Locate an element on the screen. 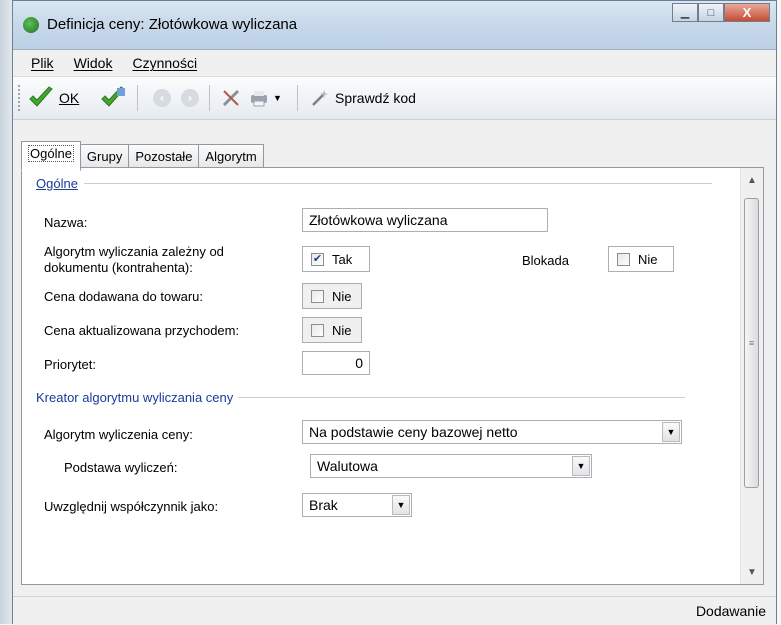  checkbox-checked-icon: ✔ is located at coordinates (317, 259).